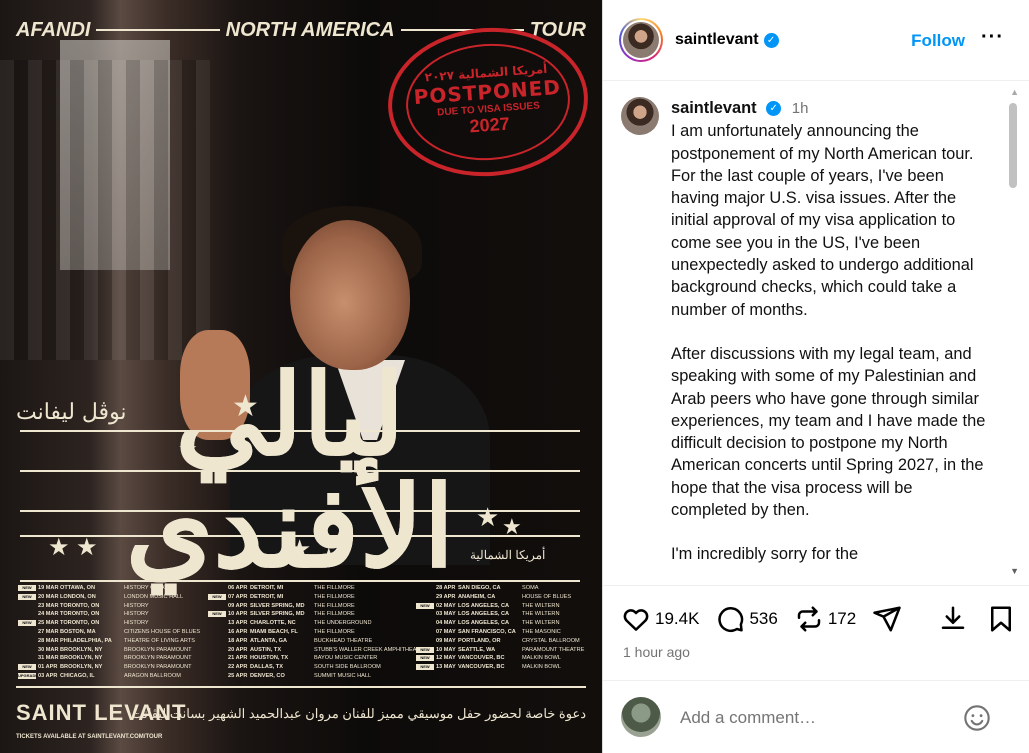  What do you see at coordinates (446, 649) in the screenshot?
I see `tour-date-day: 10 MAY` at bounding box center [446, 649].